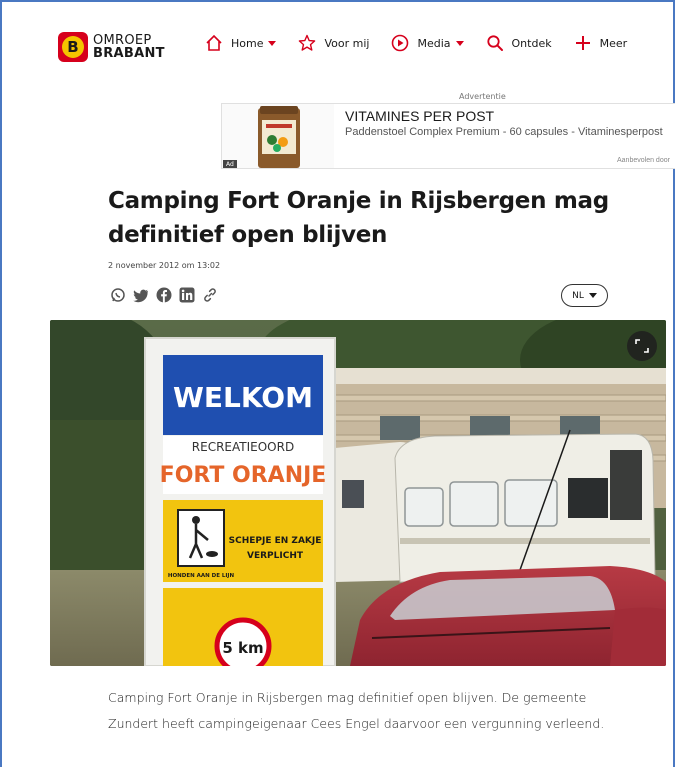  What do you see at coordinates (643, 160) in the screenshot?
I see `ad-recommended-by: Aanbevolen door` at bounding box center [643, 160].